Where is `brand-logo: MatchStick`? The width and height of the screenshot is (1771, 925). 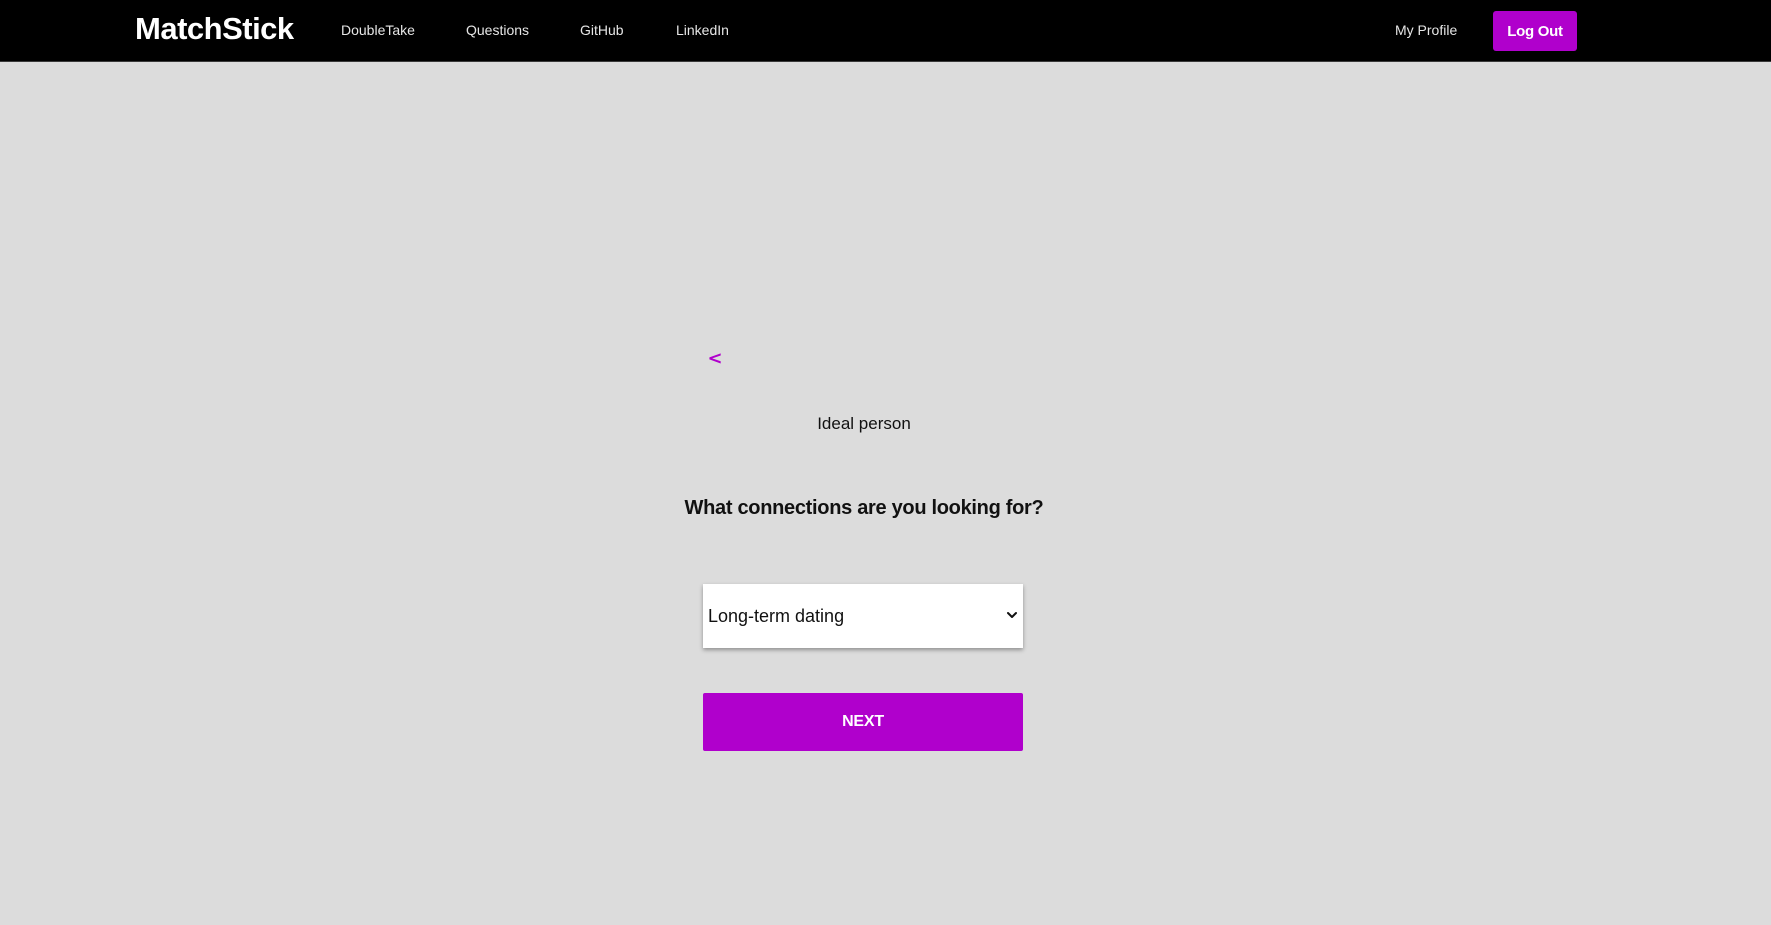 brand-logo: MatchStick is located at coordinates (214, 29).